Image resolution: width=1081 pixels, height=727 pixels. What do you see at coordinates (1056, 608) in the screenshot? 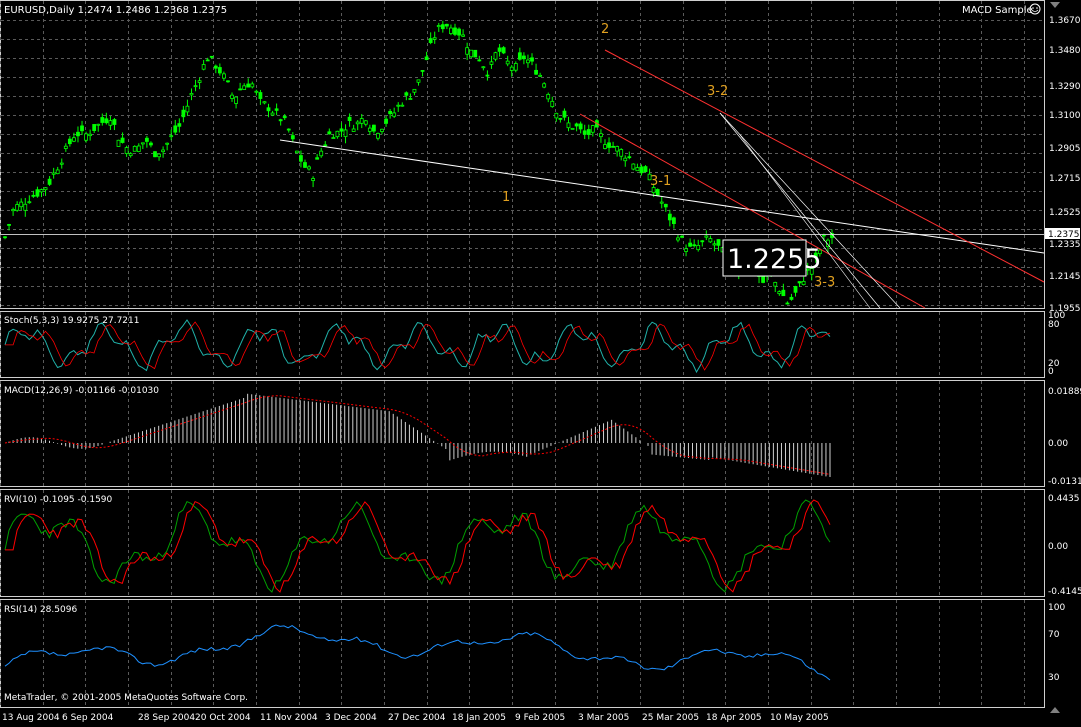
I see `indicator-axis-tick: 100` at bounding box center [1056, 608].